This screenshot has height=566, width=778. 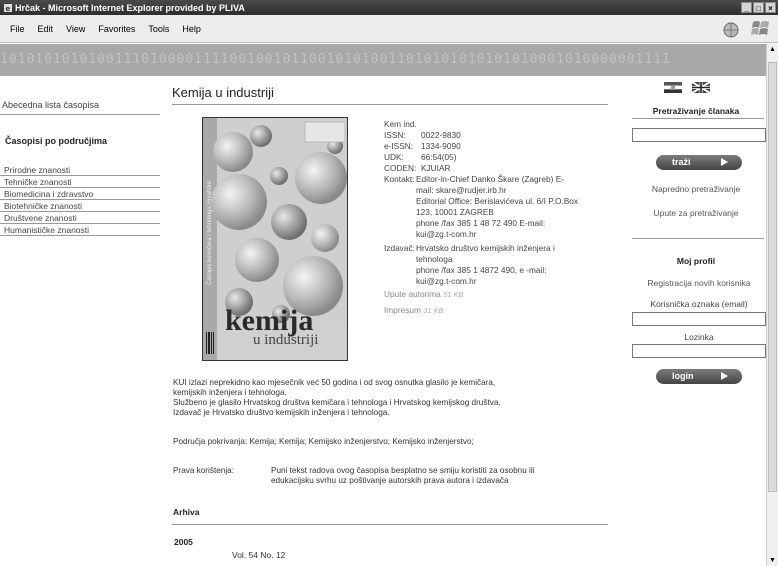 I want to click on article-search-heading: Pretraživanje članaka, so click(x=696, y=111).